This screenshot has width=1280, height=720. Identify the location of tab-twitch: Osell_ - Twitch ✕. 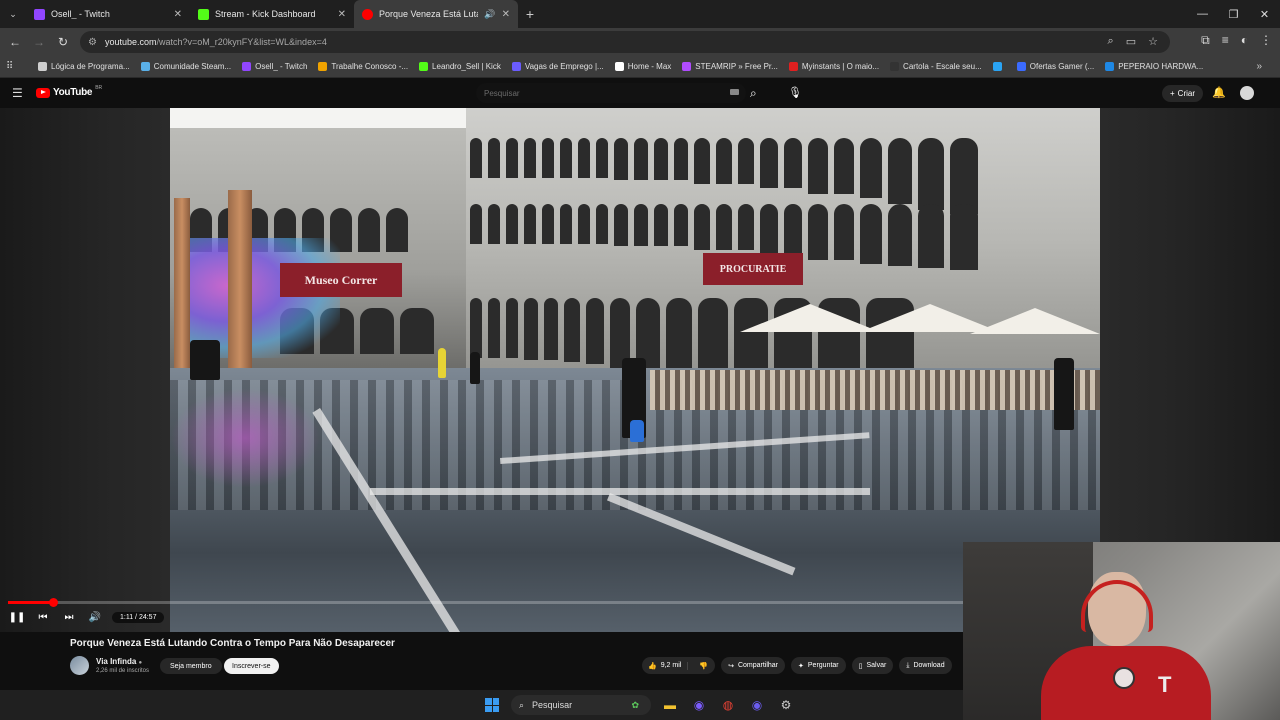
(108, 14).